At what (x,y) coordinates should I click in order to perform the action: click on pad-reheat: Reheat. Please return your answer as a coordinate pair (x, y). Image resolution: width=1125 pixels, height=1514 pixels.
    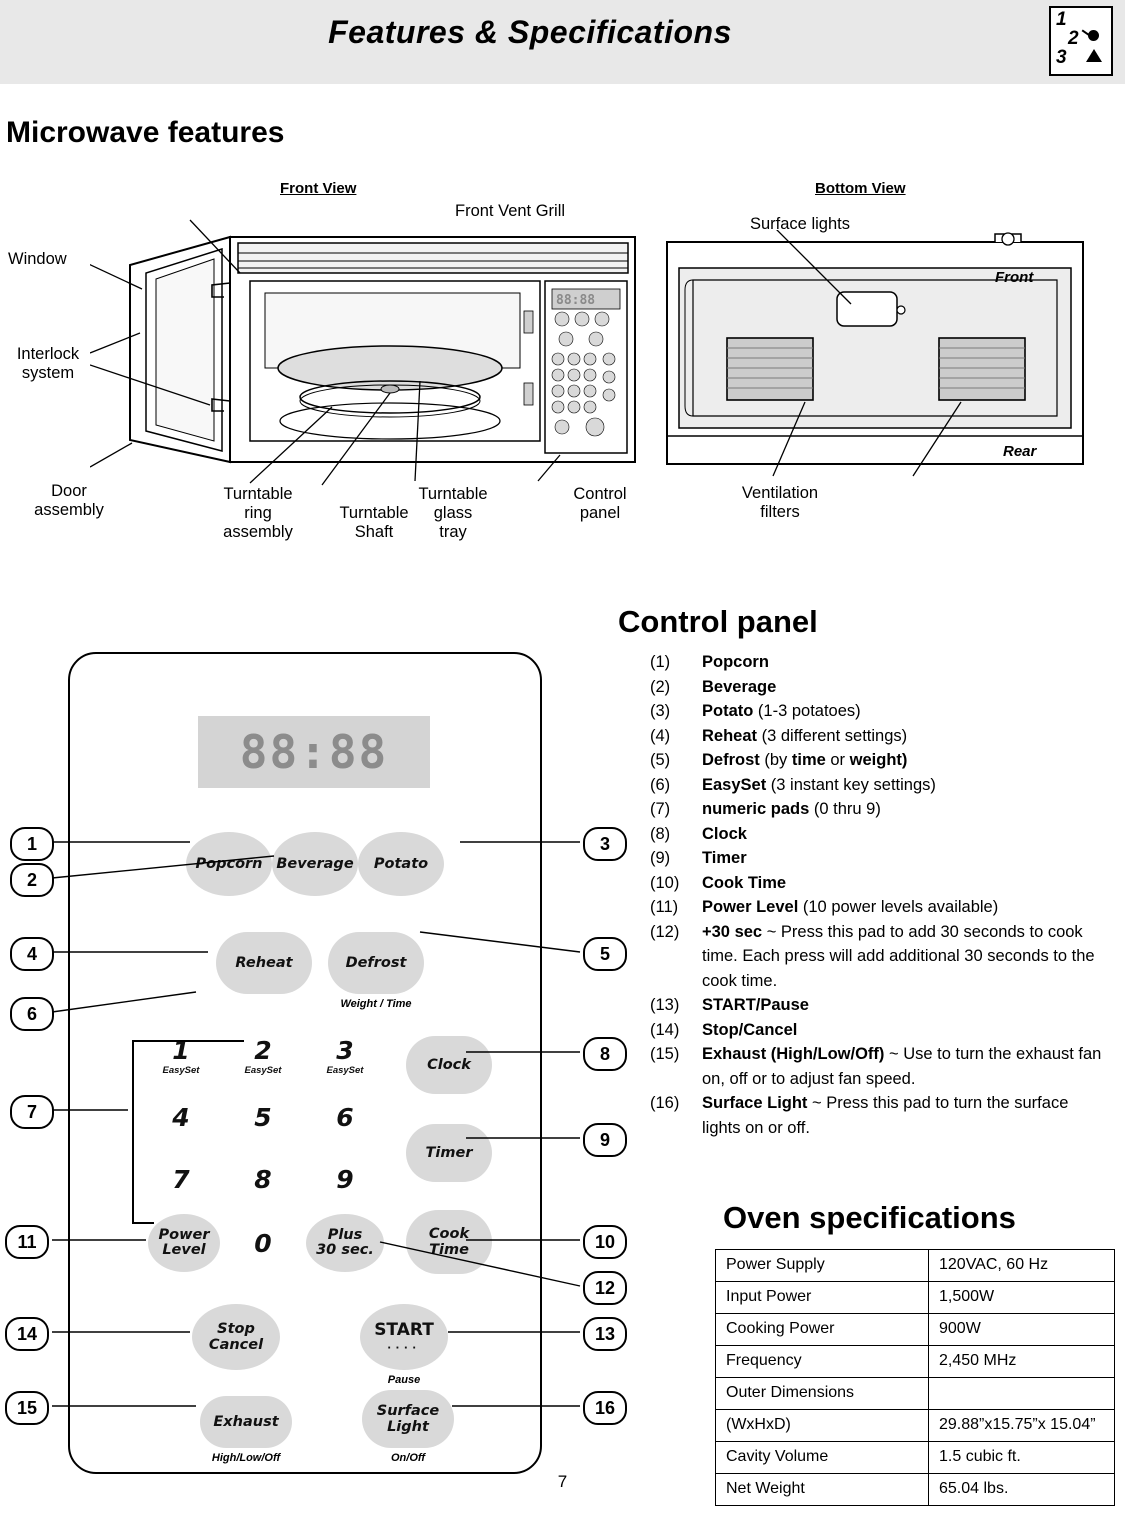
    Looking at the image, I should click on (264, 963).